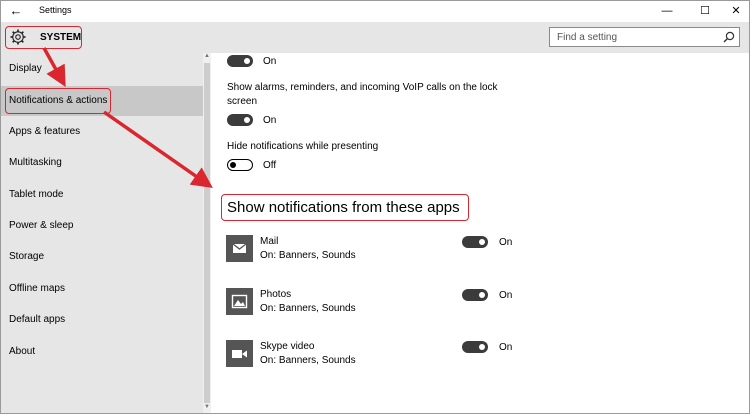 This screenshot has width=750, height=414. Describe the element at coordinates (102, 101) in the screenshot. I see `sidebar-item-notifications: Notifications & actions` at that location.